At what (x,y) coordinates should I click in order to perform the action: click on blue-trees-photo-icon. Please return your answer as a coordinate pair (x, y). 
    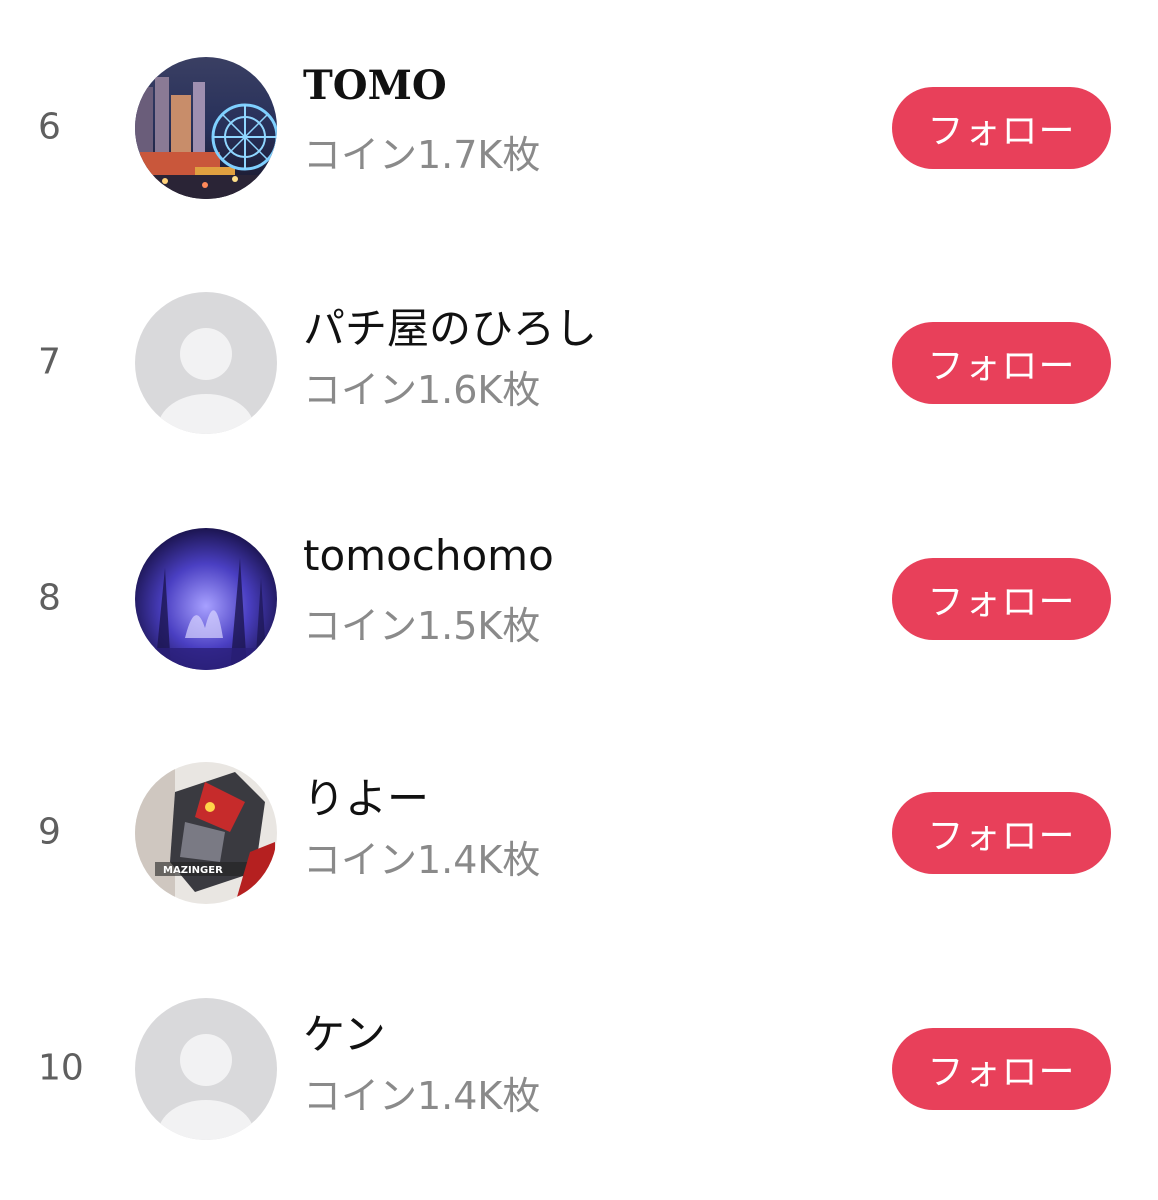
    Looking at the image, I should click on (206, 599).